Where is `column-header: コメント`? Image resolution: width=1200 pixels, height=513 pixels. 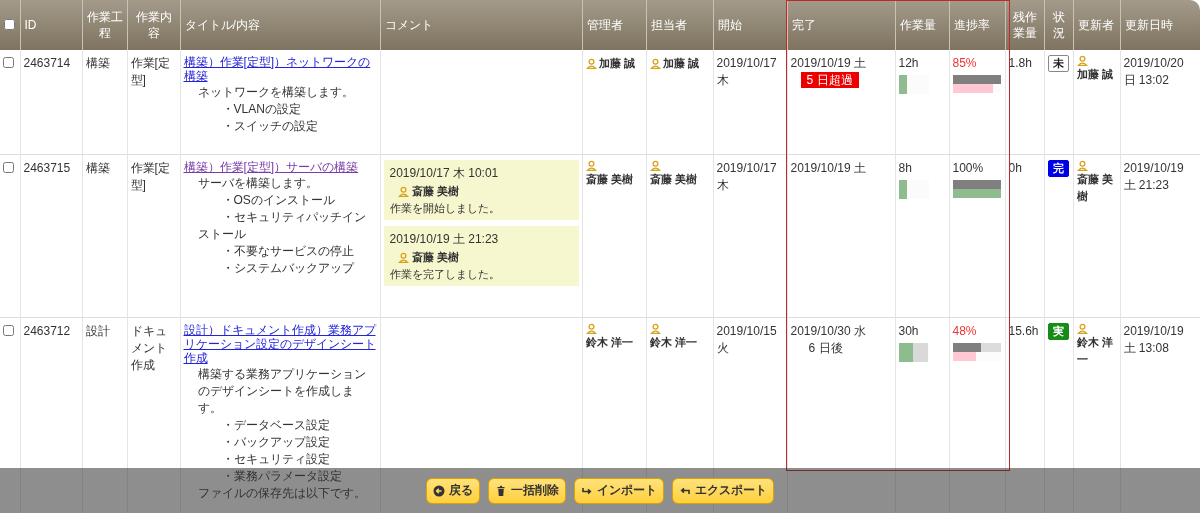 column-header: コメント is located at coordinates (408, 25).